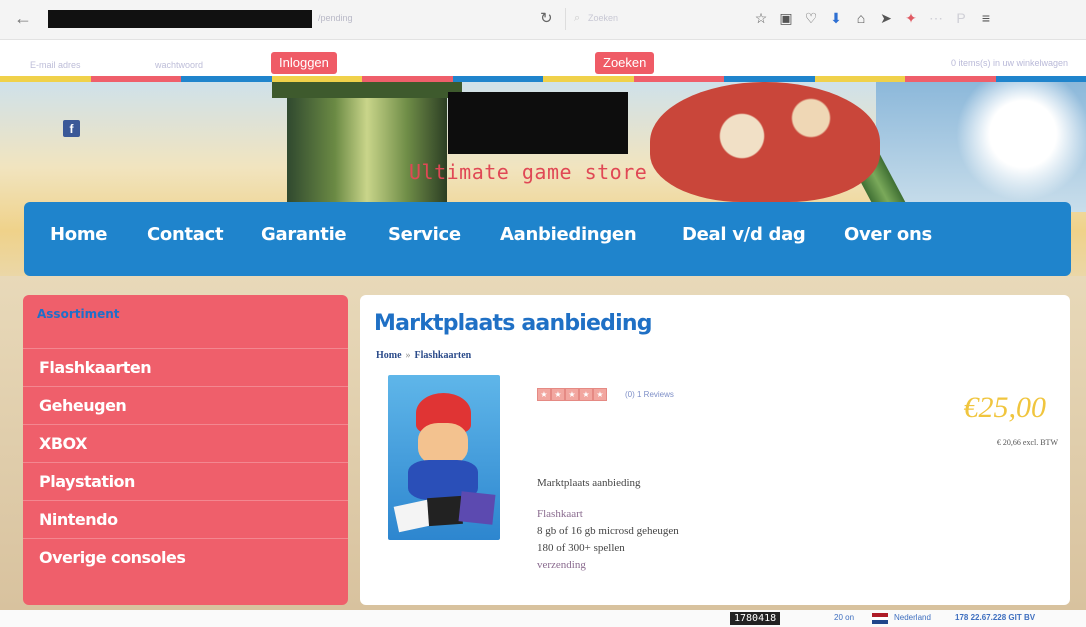 The image size is (1086, 627). I want to click on desc-games: 180 of 300+ spellen, so click(581, 548).